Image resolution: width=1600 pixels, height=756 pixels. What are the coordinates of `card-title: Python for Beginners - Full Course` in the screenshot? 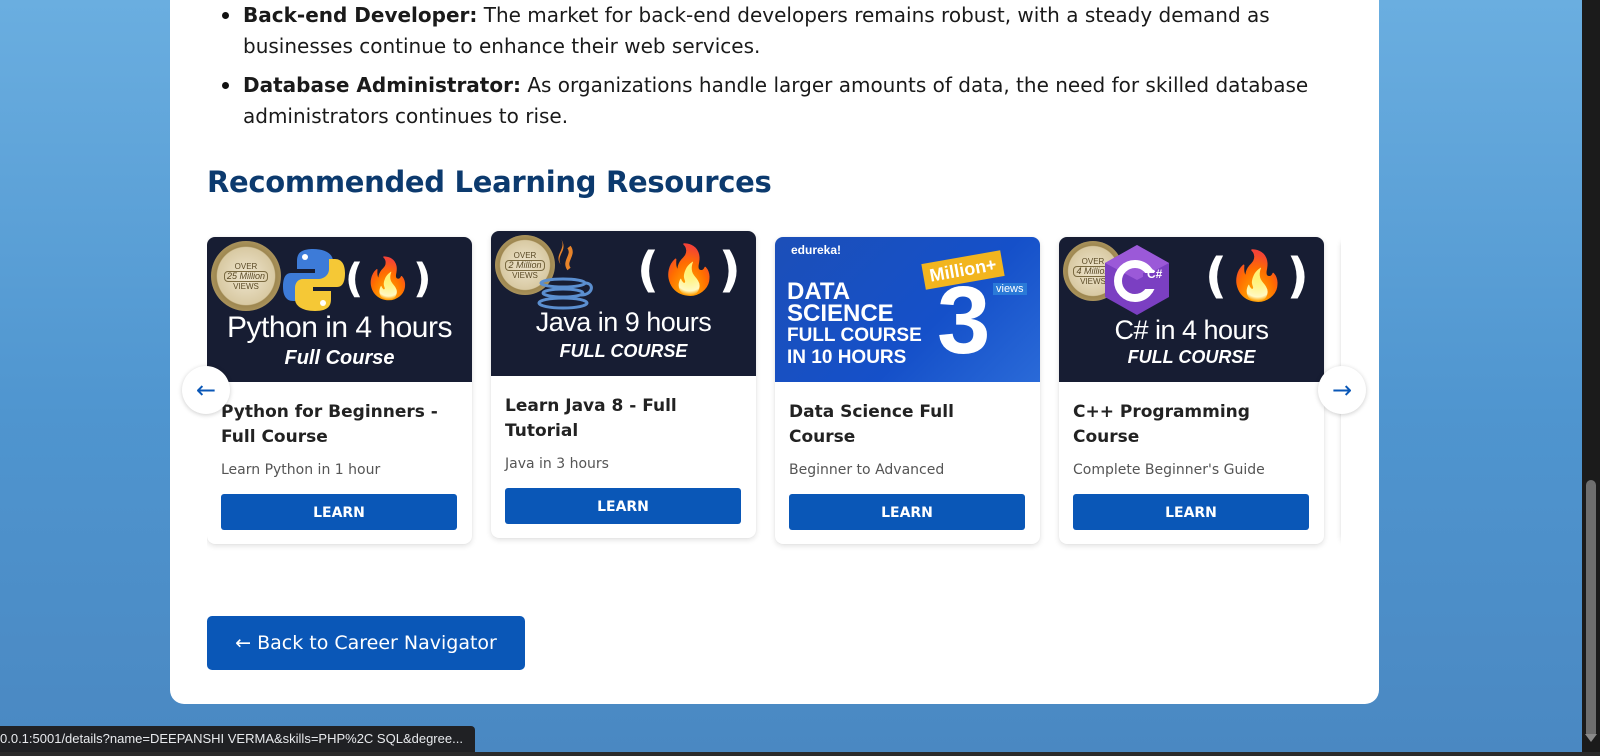 It's located at (329, 424).